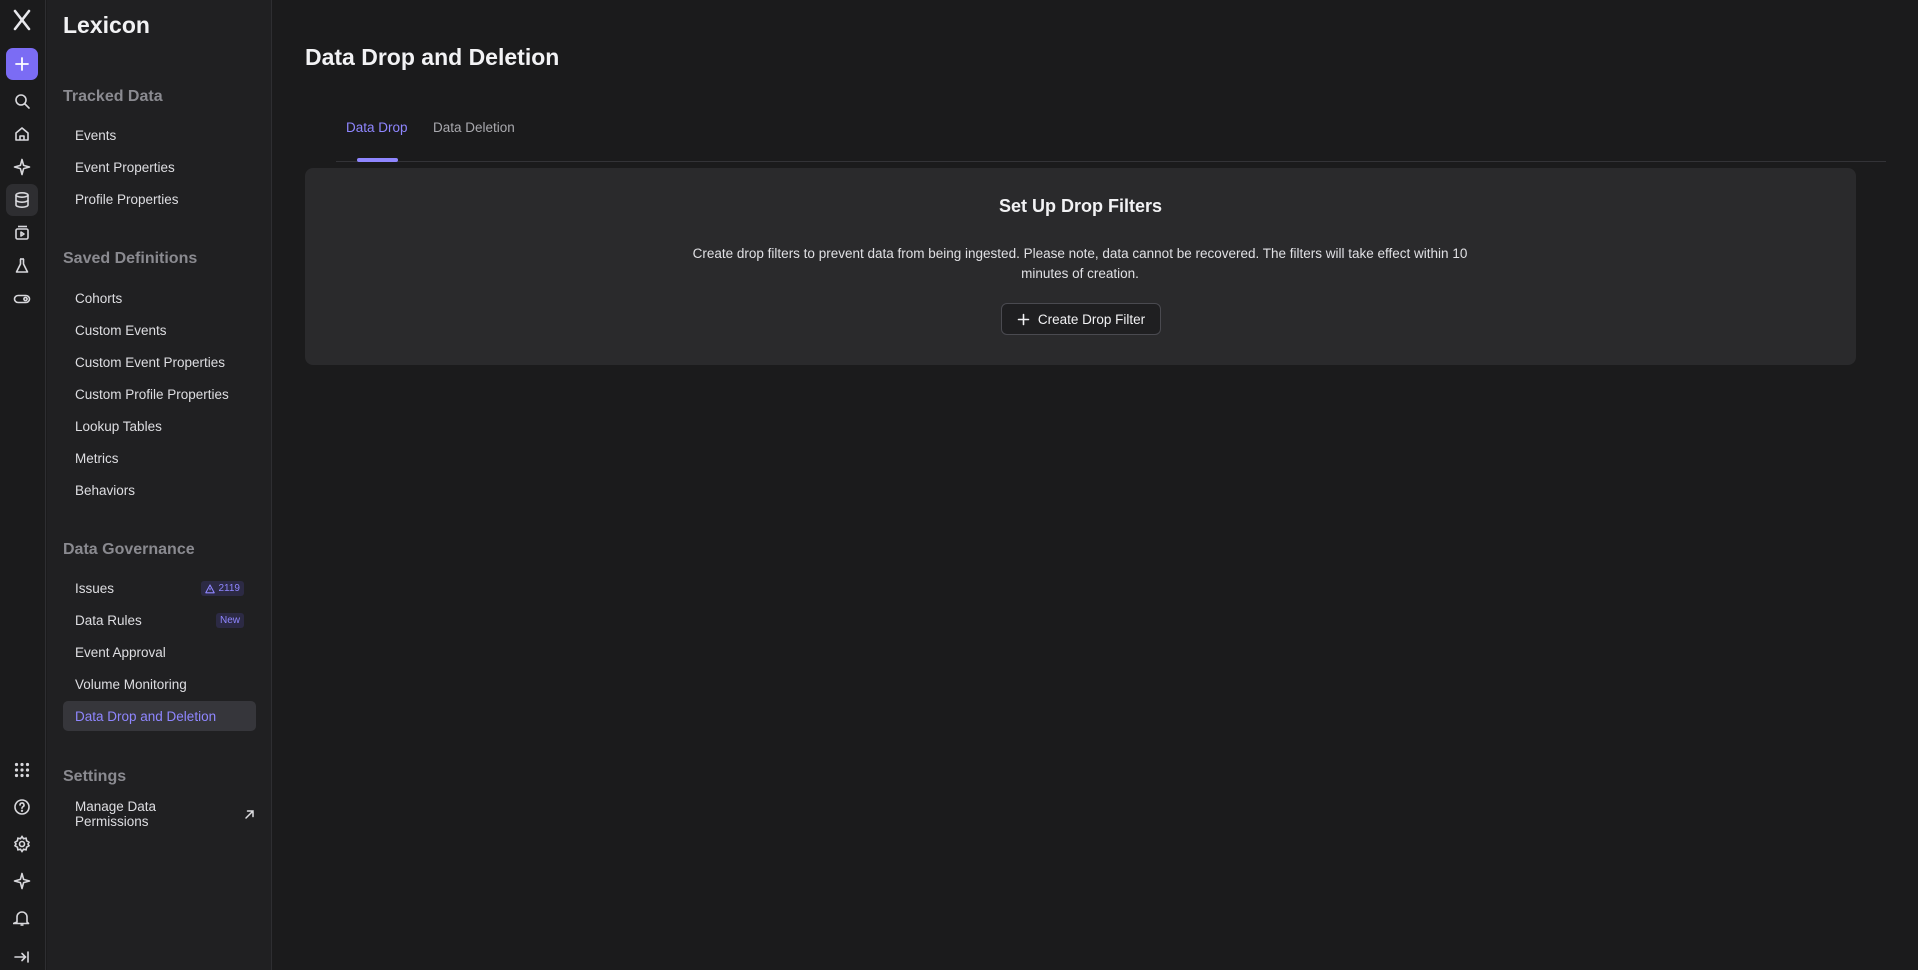  What do you see at coordinates (1111, 138) in the screenshot?
I see `tab-bar: Data Drop Data Deletion` at bounding box center [1111, 138].